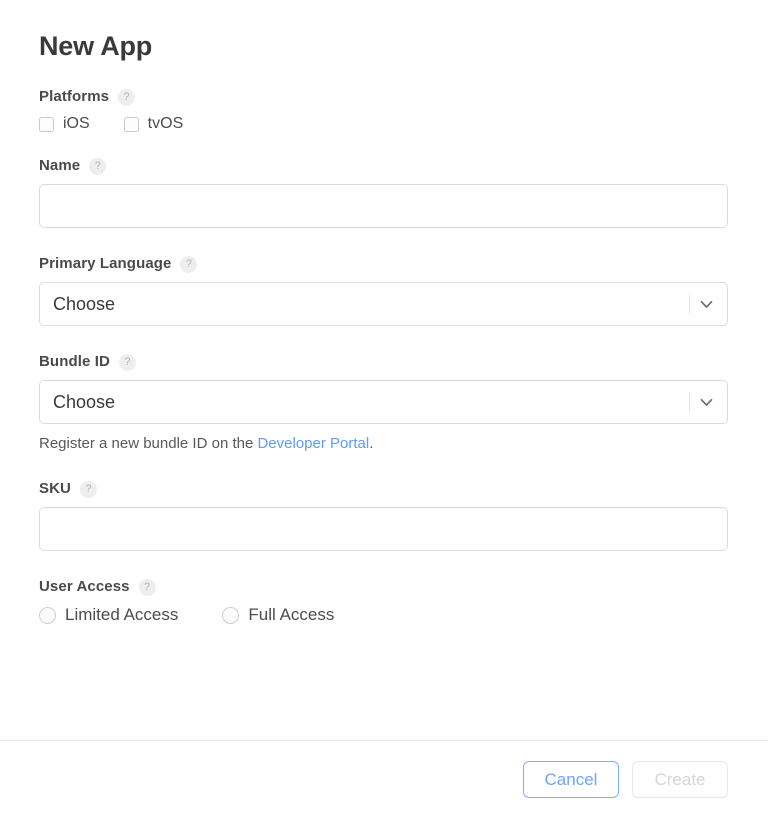 The width and height of the screenshot is (768, 818). I want to click on sku-input, so click(383, 529).